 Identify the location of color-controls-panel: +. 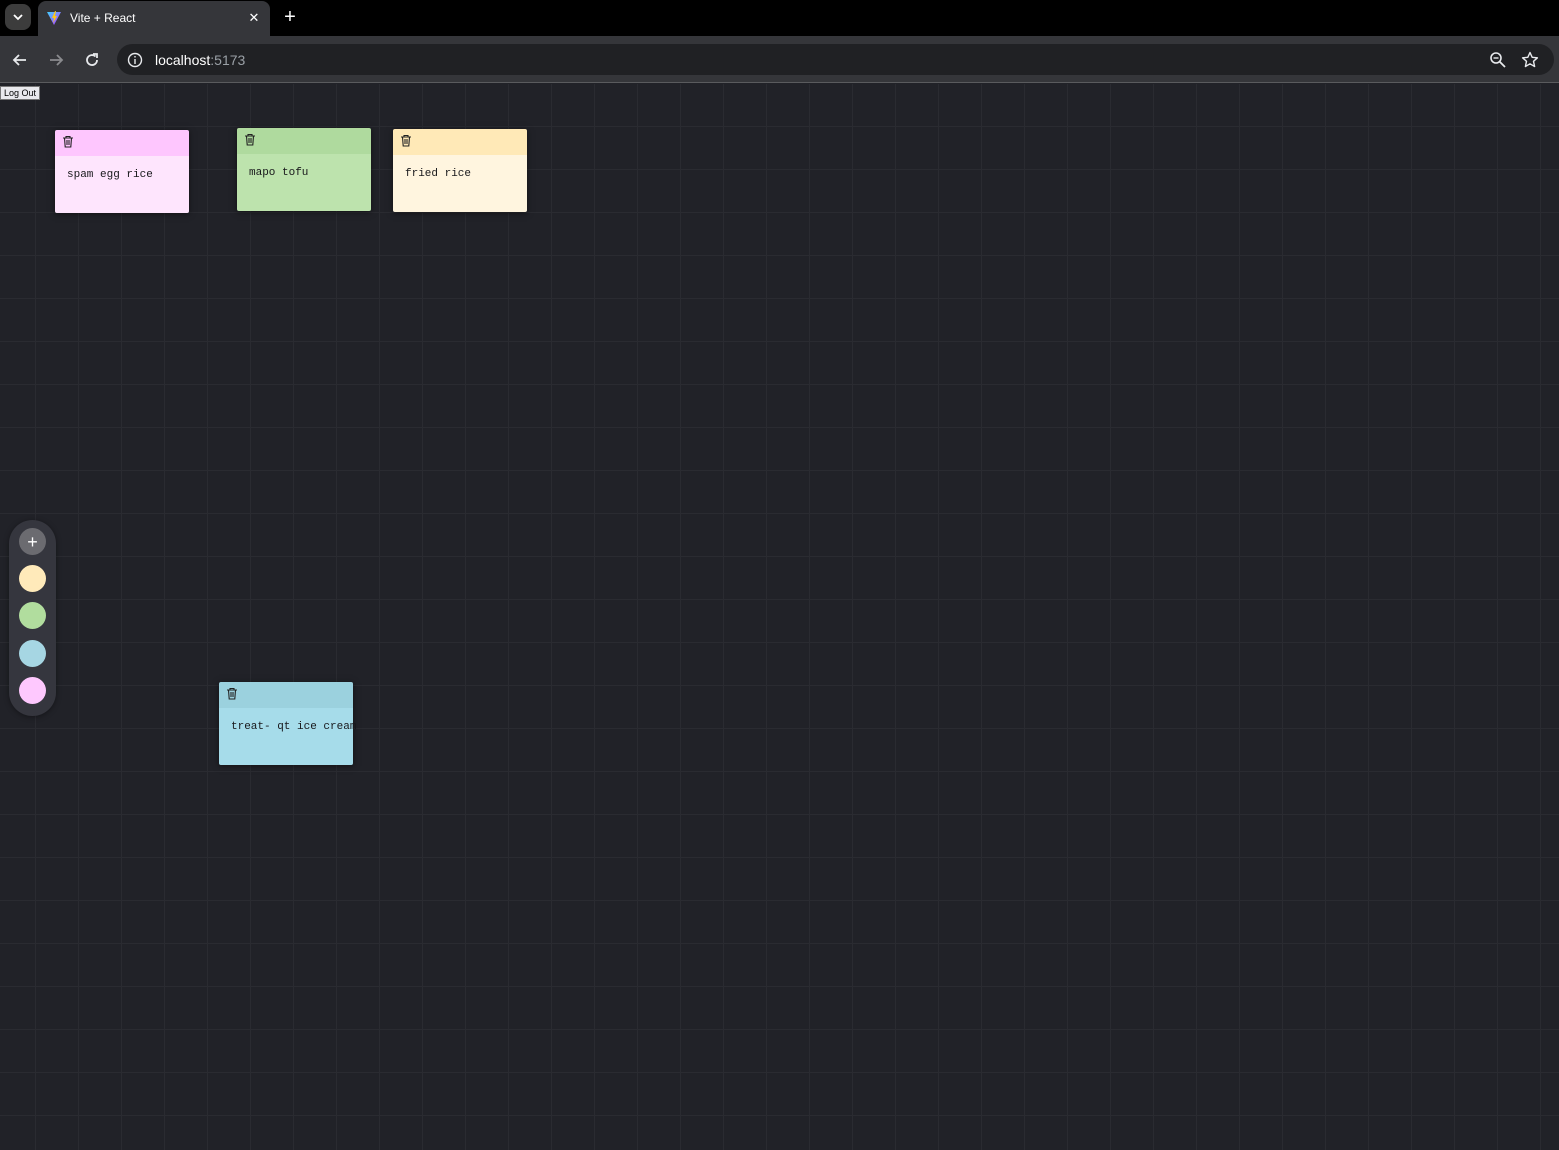
(32, 618).